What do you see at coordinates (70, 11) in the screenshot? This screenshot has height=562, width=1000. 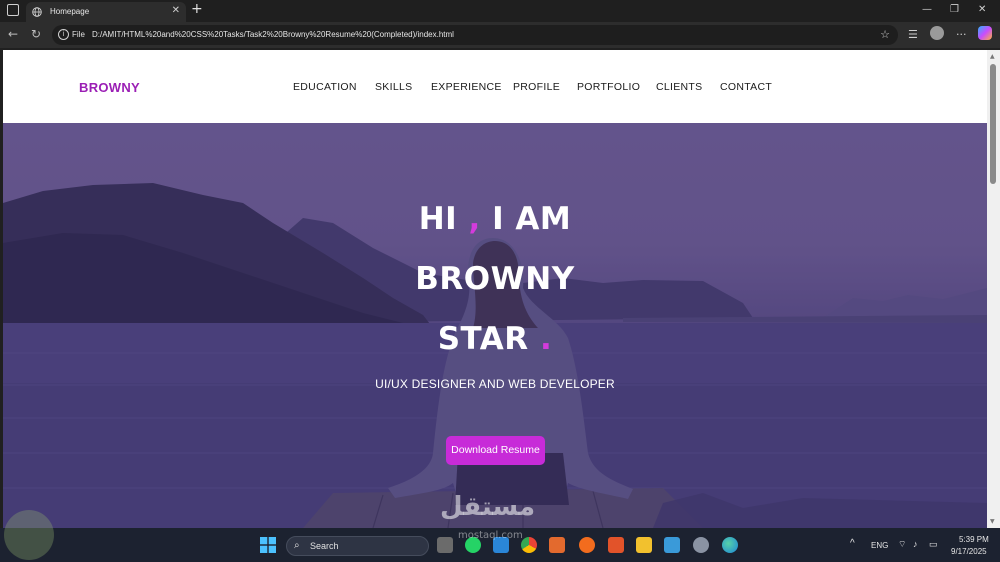 I see `tab-title: Homepage` at bounding box center [70, 11].